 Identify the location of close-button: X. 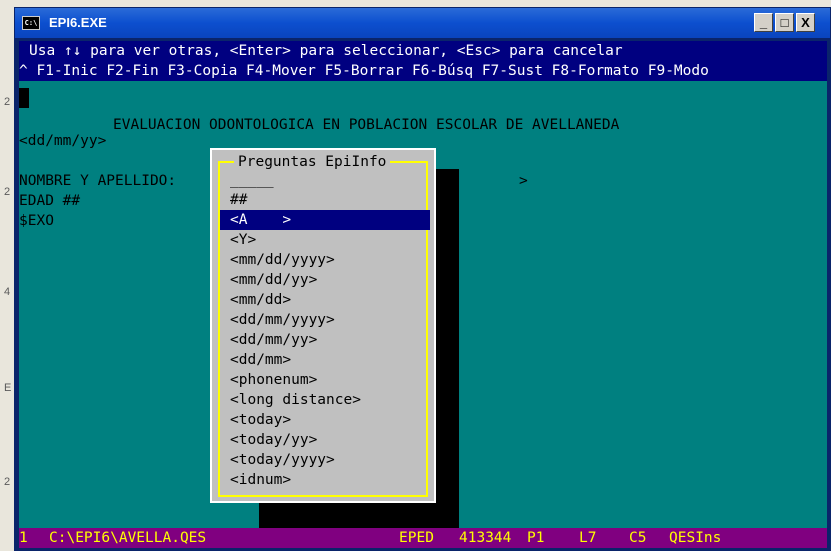
(805, 22).